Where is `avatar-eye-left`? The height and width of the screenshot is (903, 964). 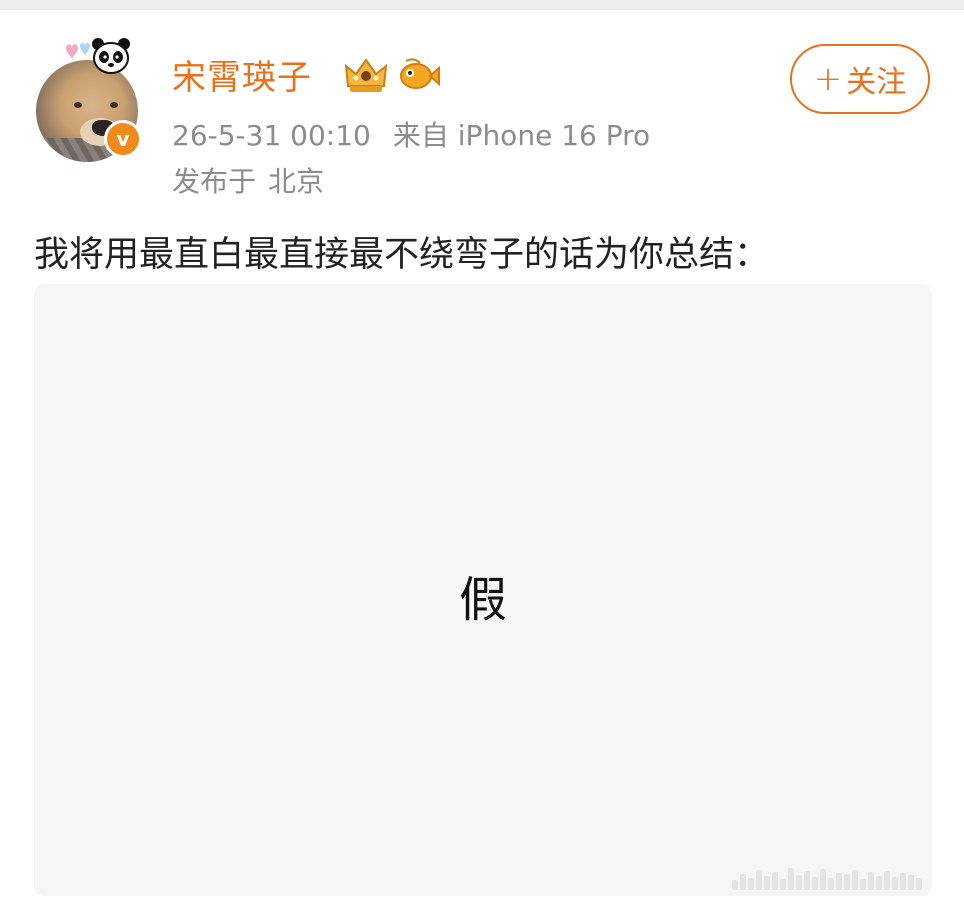
avatar-eye-left is located at coordinates (78, 105).